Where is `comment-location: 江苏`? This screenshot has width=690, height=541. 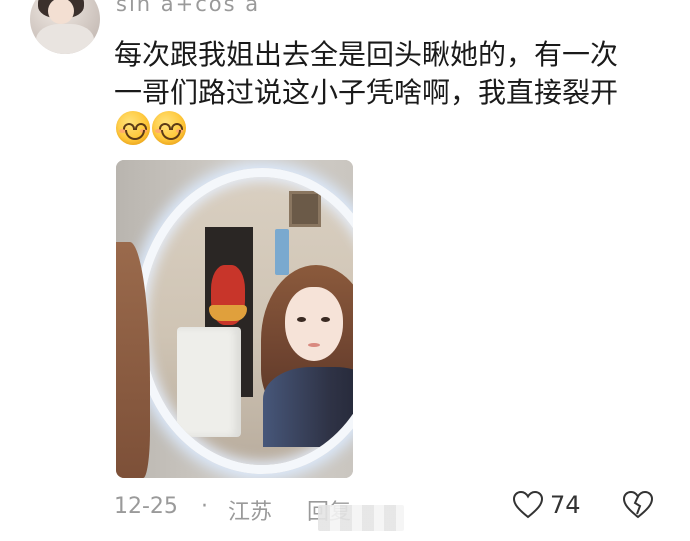 comment-location: 江苏 is located at coordinates (250, 512).